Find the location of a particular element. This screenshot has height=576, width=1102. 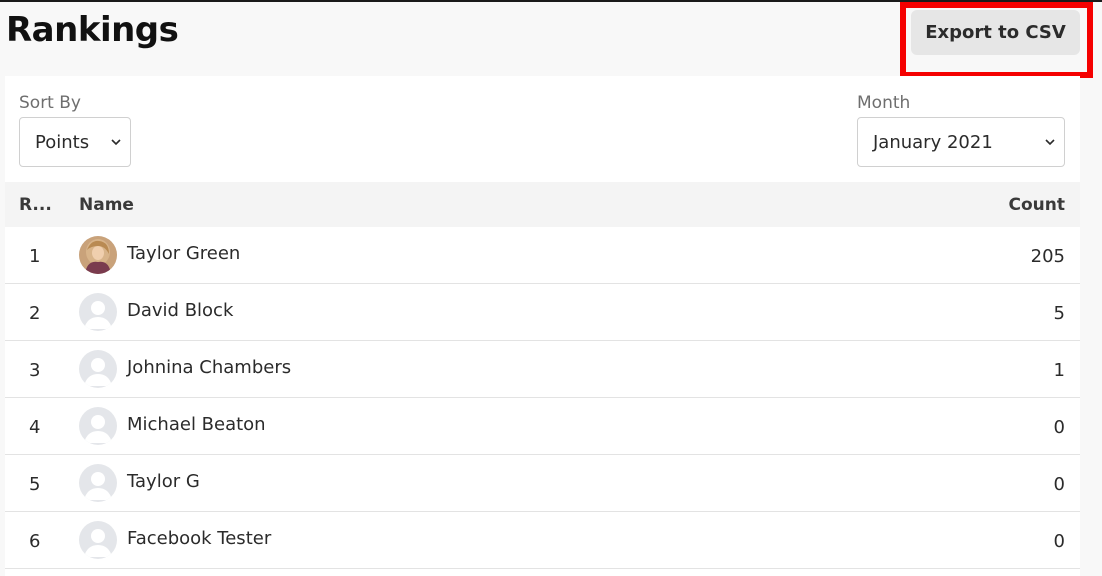

month-label: Month is located at coordinates (884, 103).